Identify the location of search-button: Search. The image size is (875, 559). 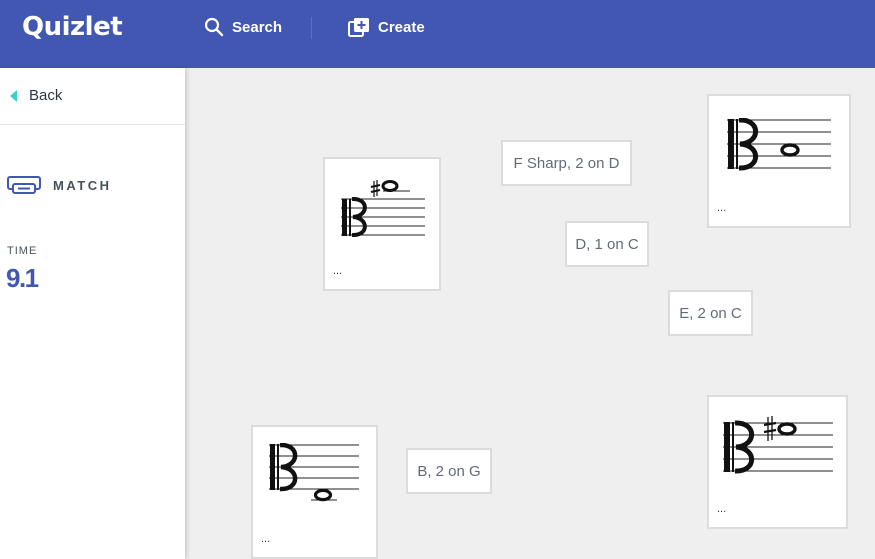
(243, 27).